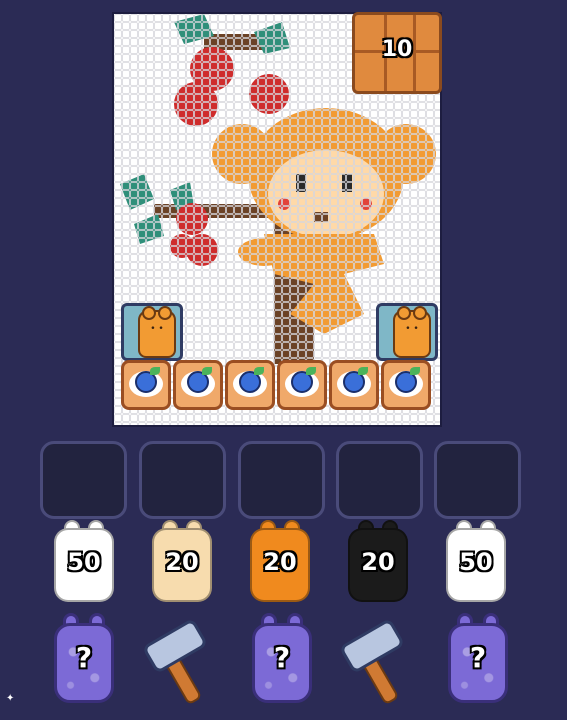  I want to click on crate-counter: 10, so click(397, 53).